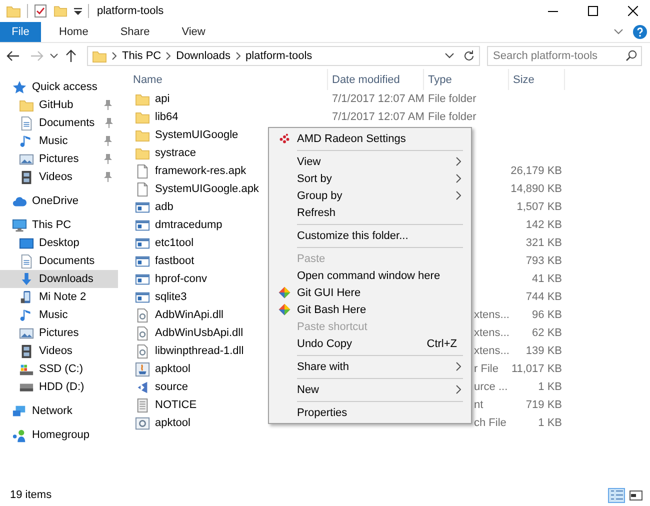  Describe the element at coordinates (631, 55) in the screenshot. I see `search-icon` at that location.